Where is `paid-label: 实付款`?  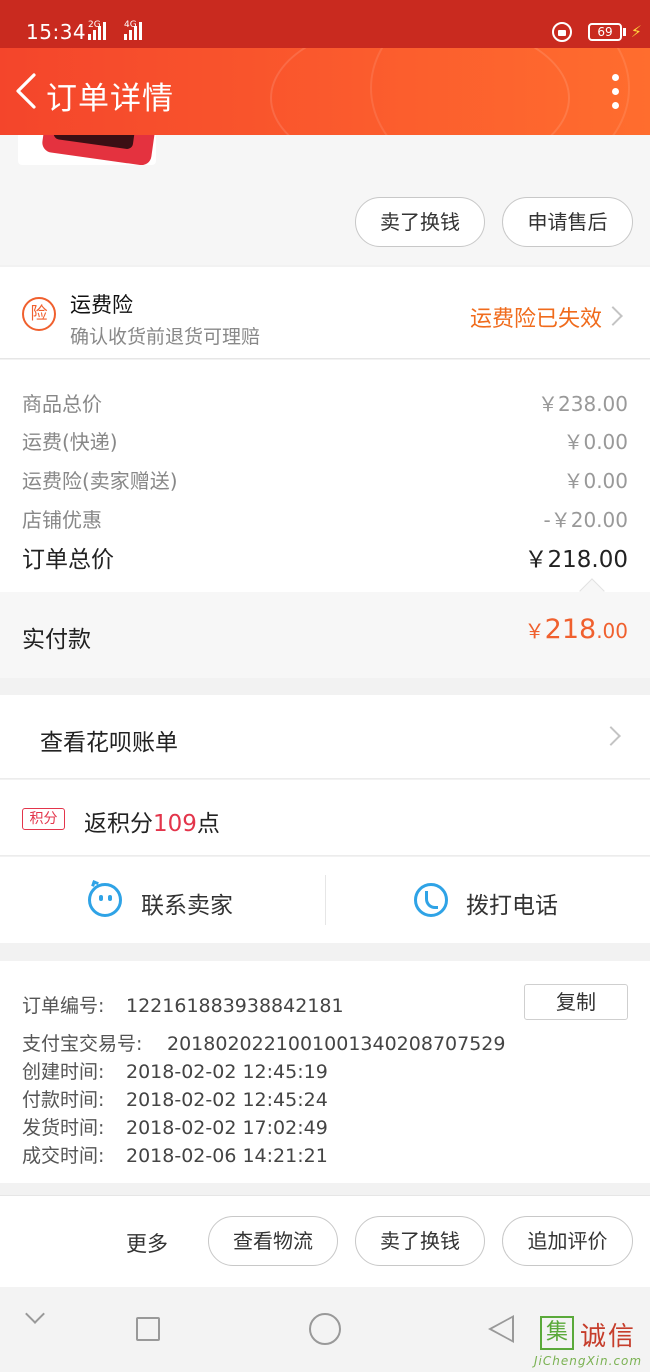 paid-label: 实付款 is located at coordinates (56, 640).